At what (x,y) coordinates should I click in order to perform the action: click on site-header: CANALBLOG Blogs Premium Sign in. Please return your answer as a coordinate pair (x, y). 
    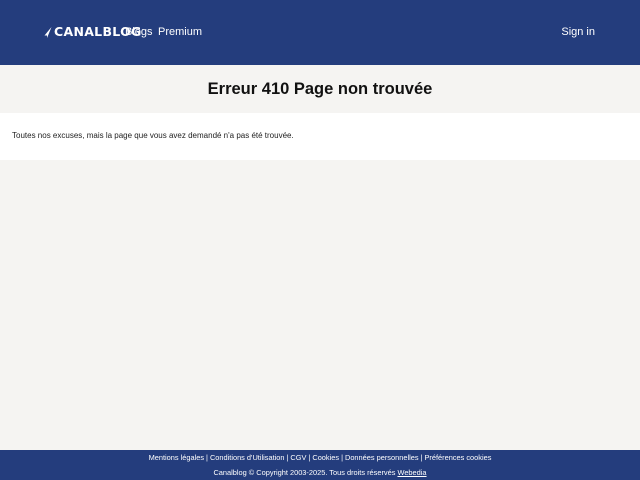
    Looking at the image, I should click on (320, 32).